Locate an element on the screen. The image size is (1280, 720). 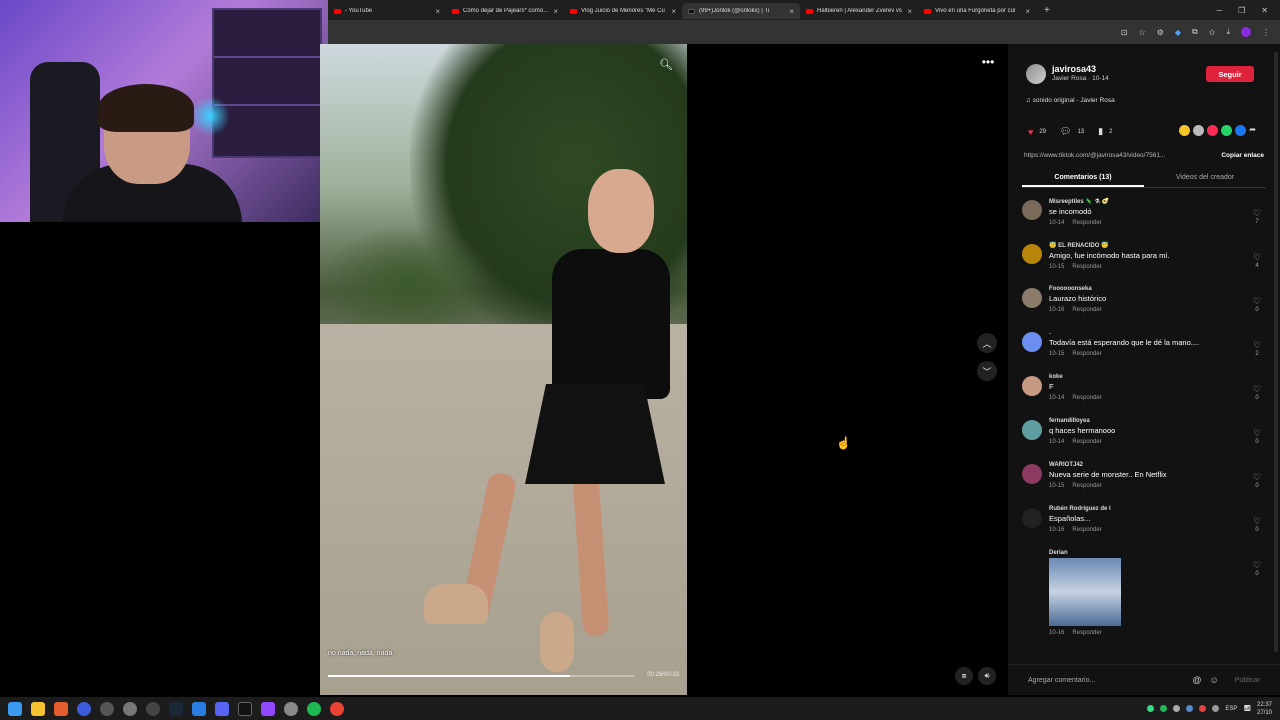
browser-tab: - YouTube × is located at coordinates (387, 11).